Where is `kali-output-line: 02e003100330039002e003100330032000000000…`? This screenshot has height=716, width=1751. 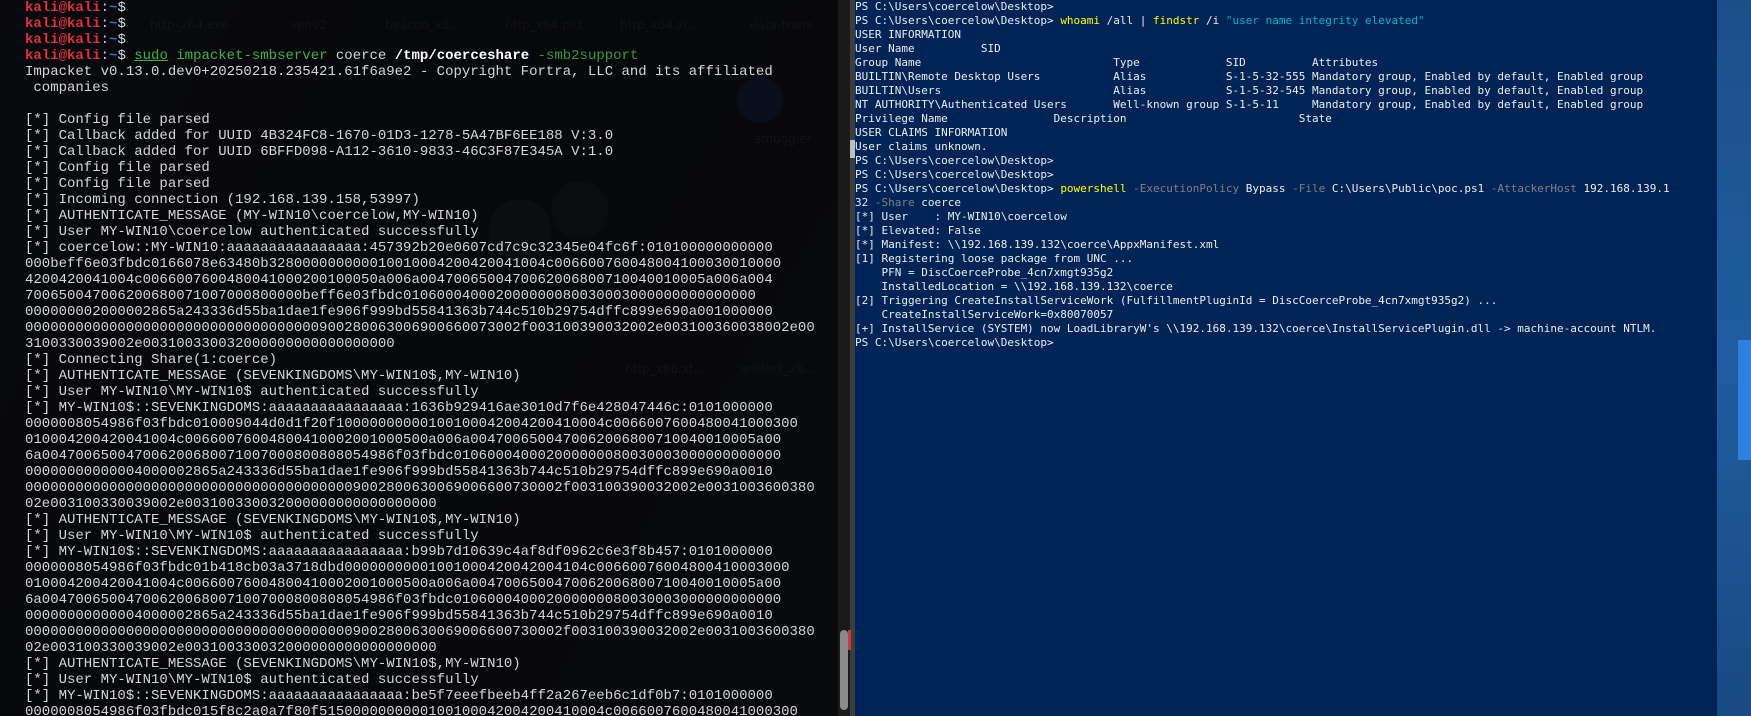 kali-output-line: 02e003100330039002e003100330032000000000… is located at coordinates (425, 504).